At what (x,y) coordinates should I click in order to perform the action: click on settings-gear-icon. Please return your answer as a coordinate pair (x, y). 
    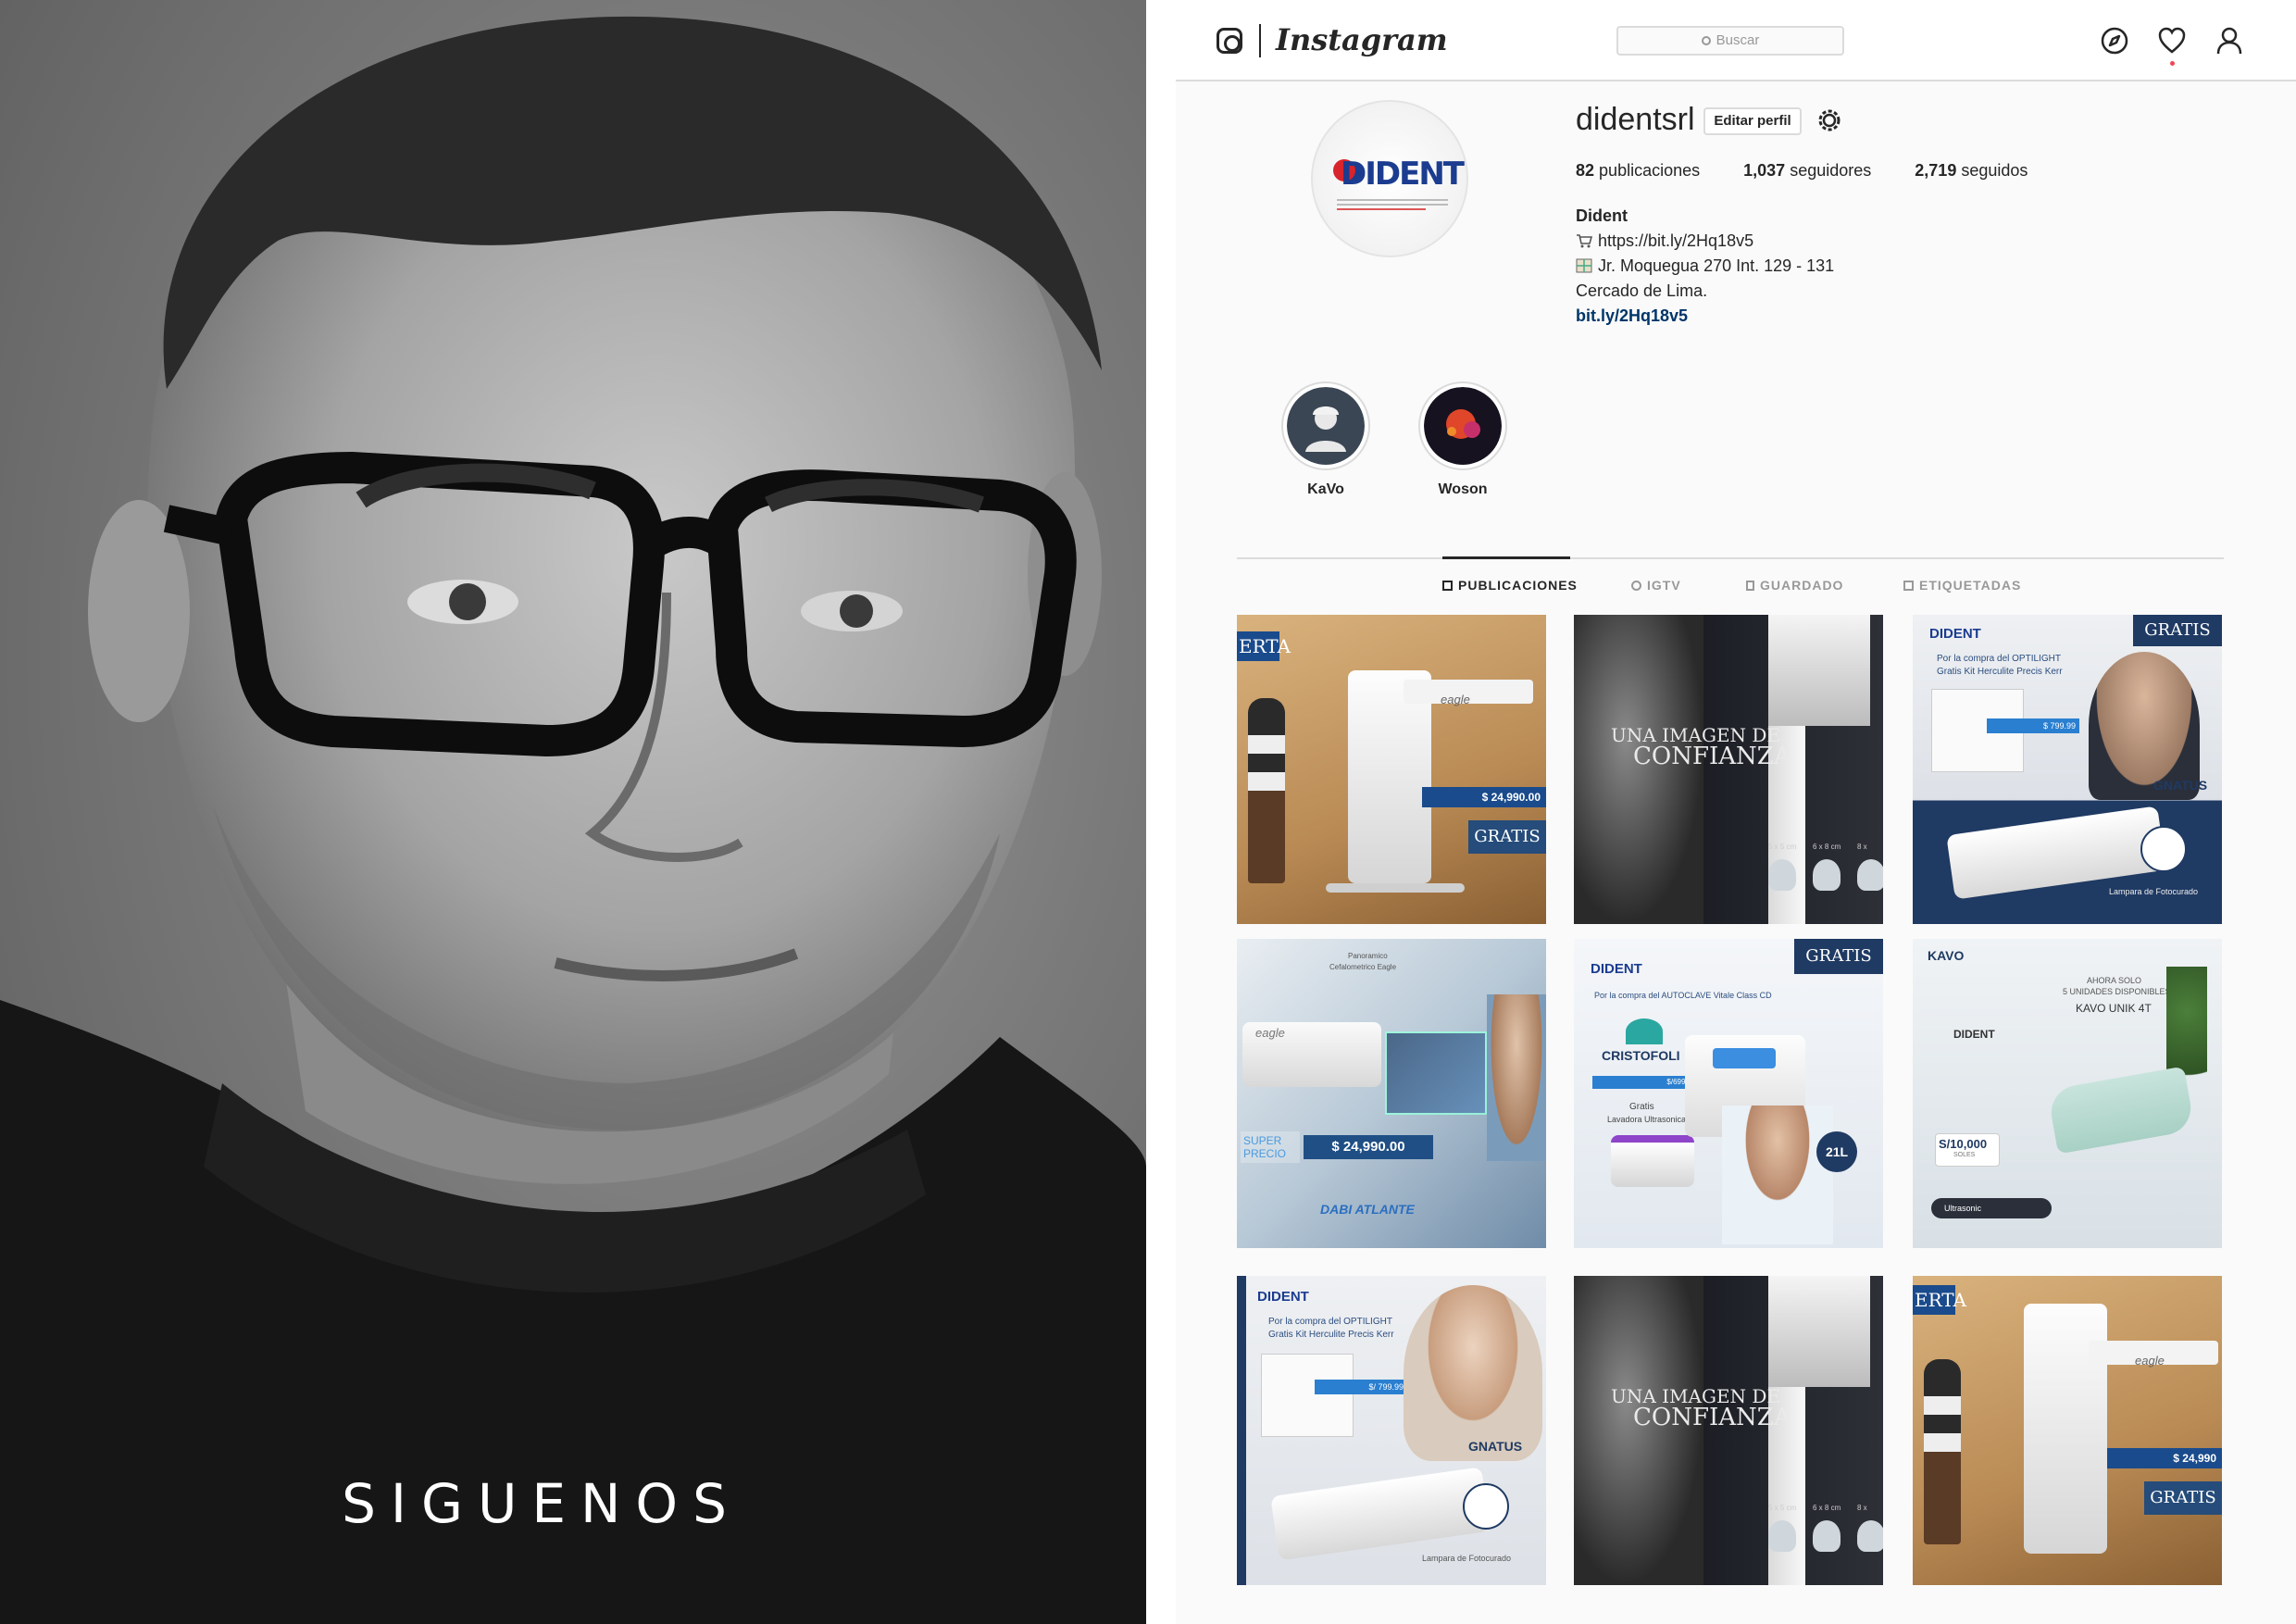
    Looking at the image, I should click on (1829, 120).